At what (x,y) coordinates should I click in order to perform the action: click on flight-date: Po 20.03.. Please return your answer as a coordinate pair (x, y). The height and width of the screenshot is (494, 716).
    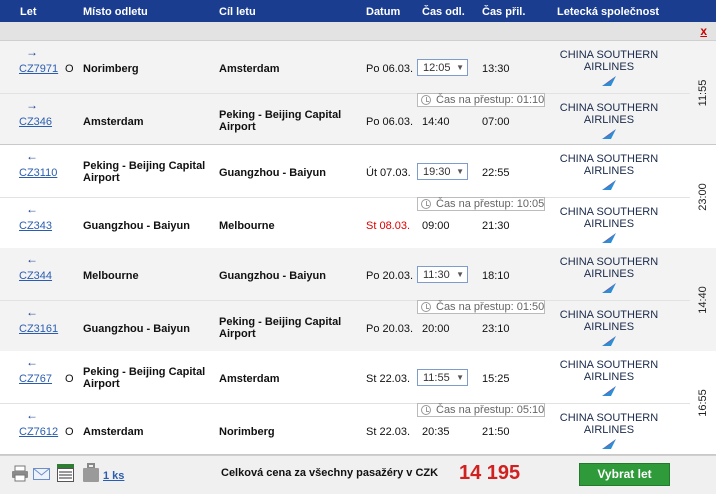
    Looking at the image, I should click on (390, 276).